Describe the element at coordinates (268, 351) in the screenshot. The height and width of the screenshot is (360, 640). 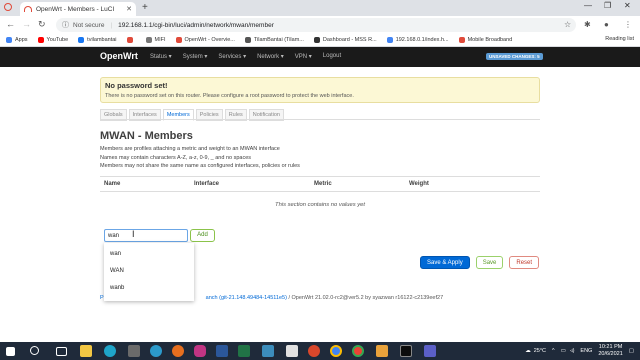
I see `app-icon` at that location.